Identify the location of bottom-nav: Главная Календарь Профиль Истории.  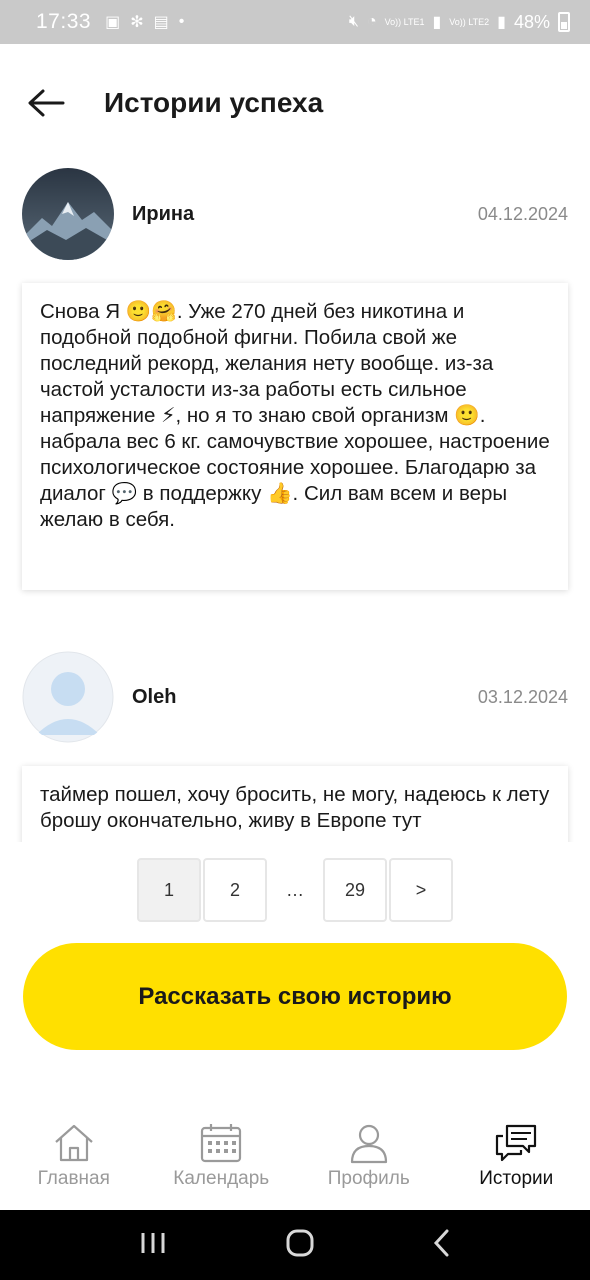
(295, 1160).